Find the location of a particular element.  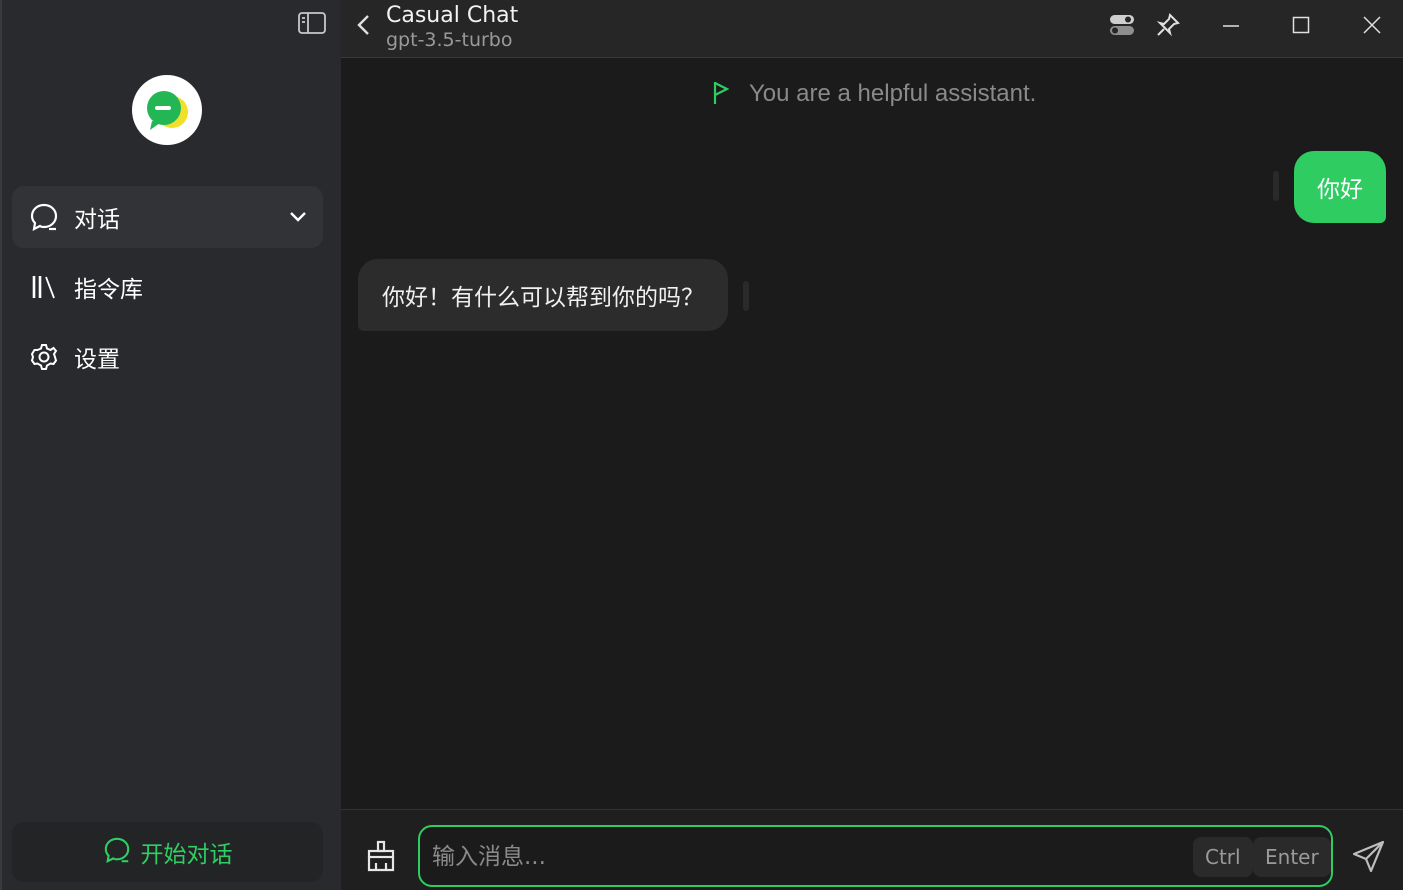

back-arrow-icon is located at coordinates (364, 25).